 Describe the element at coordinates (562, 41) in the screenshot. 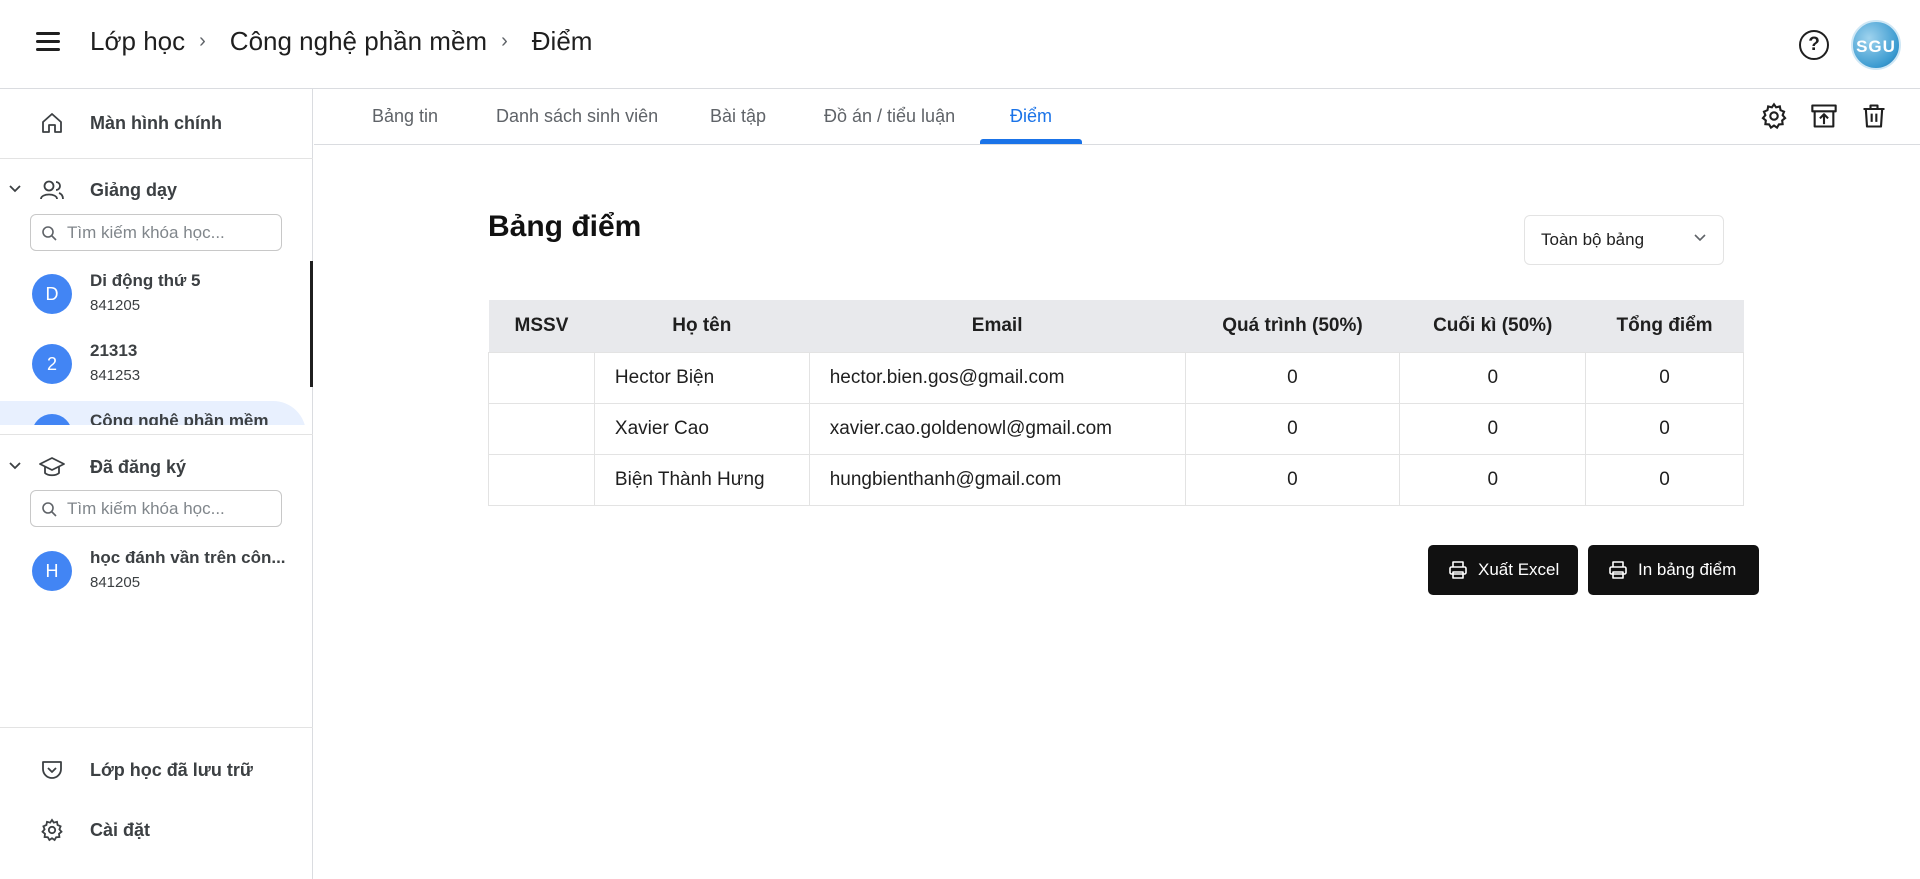

I see `breadcrumb-current: Điểm` at that location.